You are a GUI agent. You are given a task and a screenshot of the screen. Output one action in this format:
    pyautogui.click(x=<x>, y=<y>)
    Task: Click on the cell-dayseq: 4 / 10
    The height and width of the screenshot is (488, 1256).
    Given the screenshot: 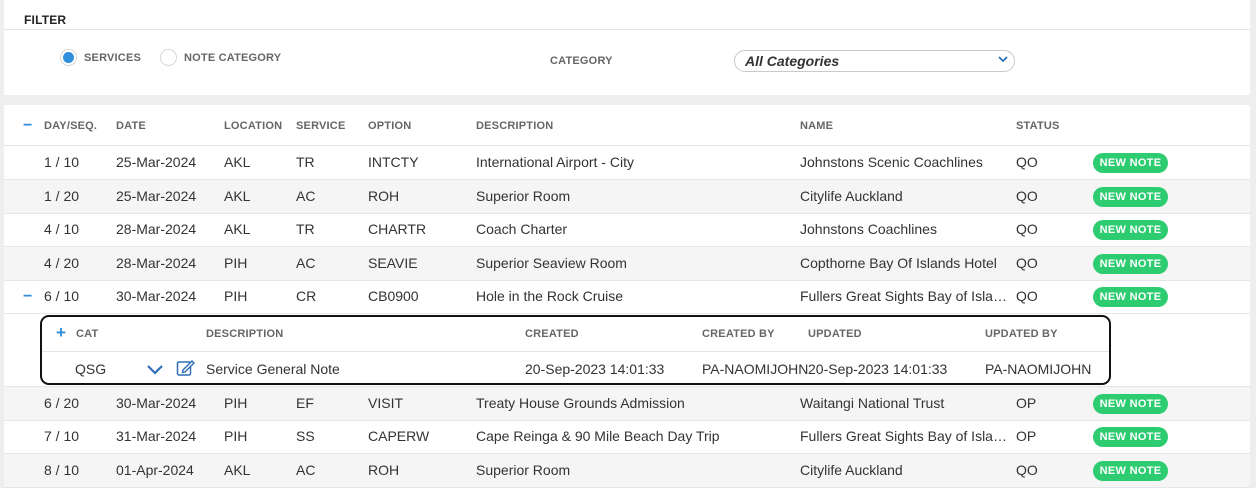 What is the action you would take?
    pyautogui.click(x=62, y=229)
    